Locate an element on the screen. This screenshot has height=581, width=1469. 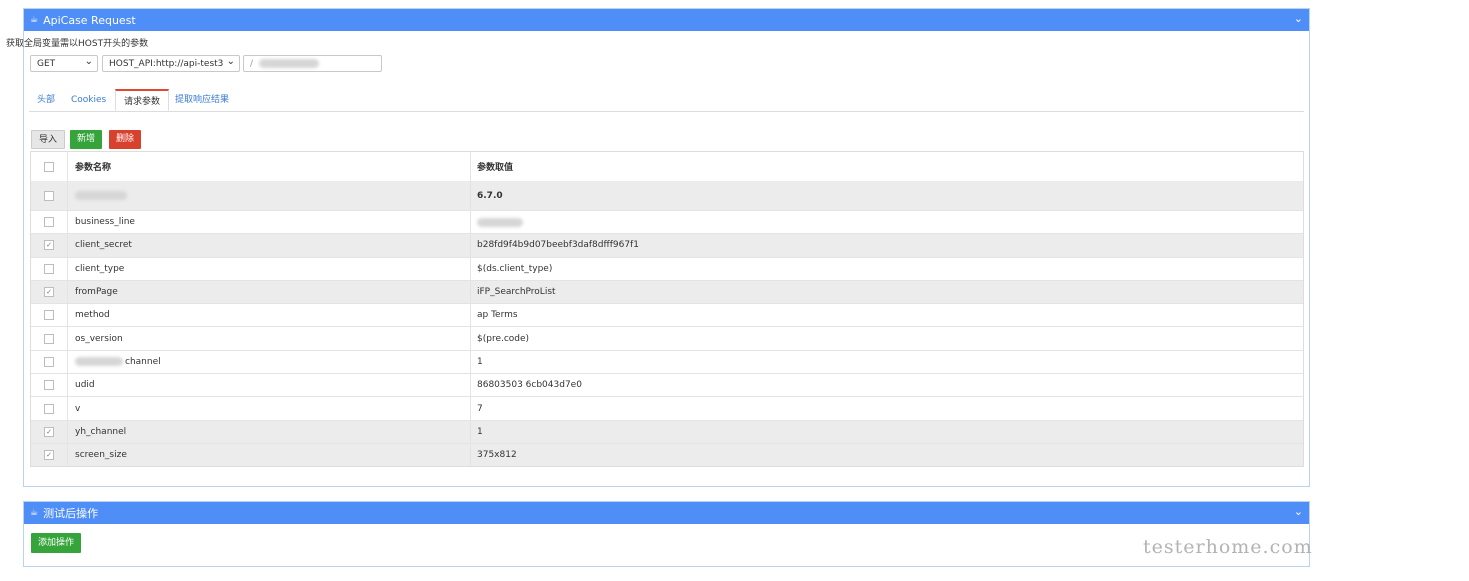
param-value-cell is located at coordinates (887, 222).